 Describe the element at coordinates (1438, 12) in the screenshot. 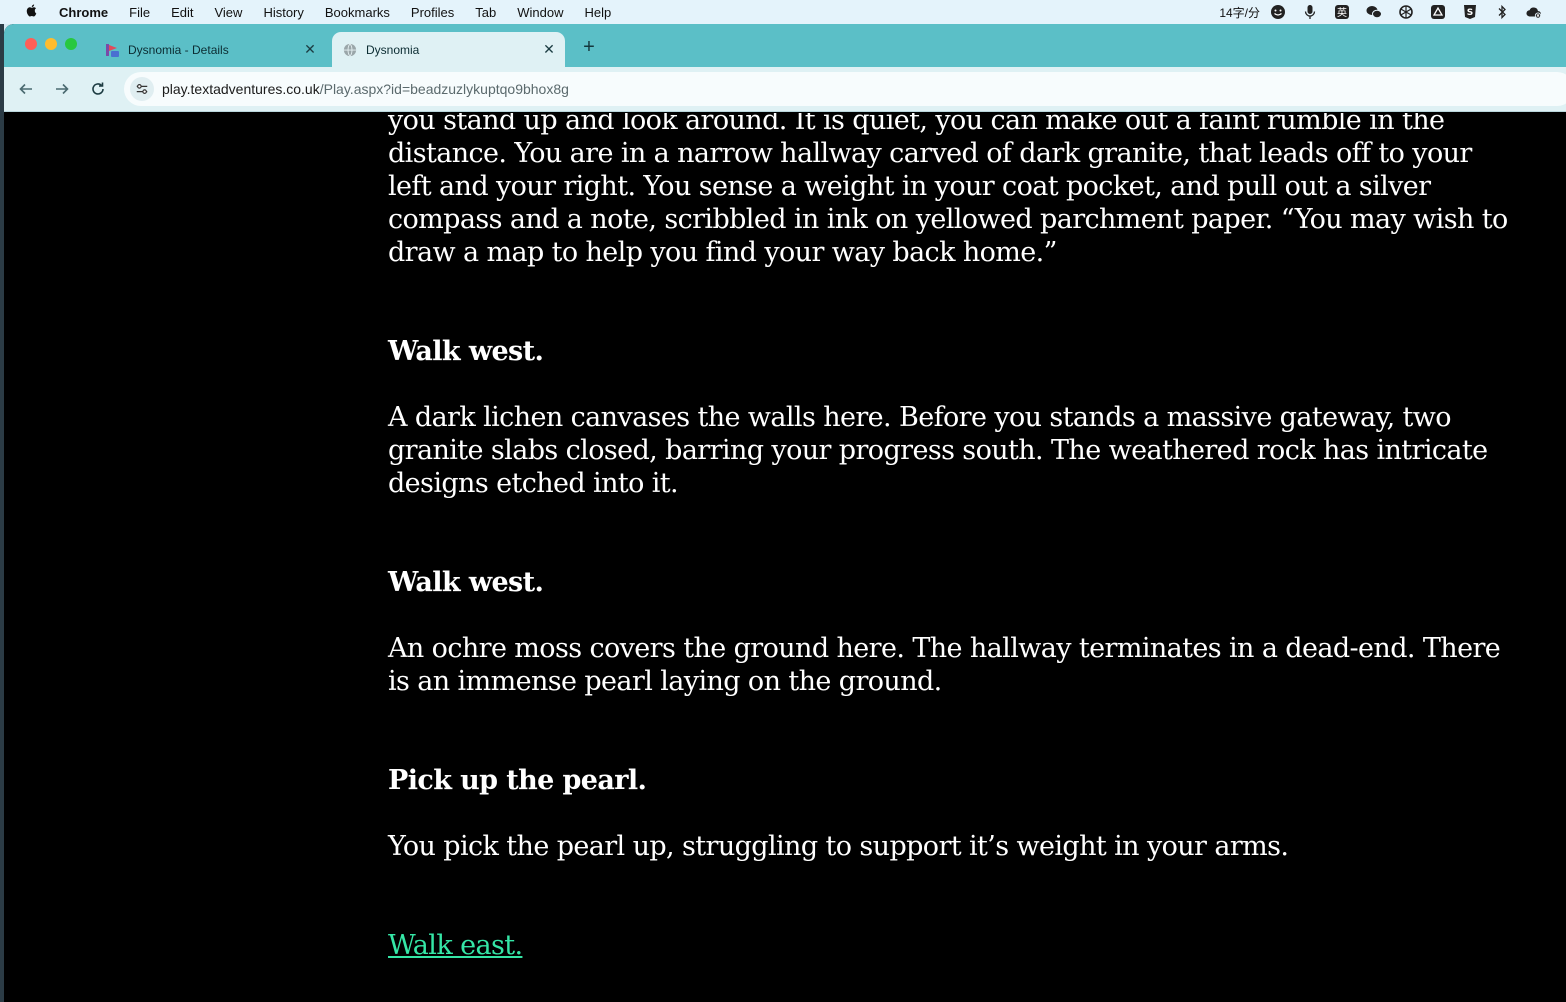

I see `drive-icon` at that location.